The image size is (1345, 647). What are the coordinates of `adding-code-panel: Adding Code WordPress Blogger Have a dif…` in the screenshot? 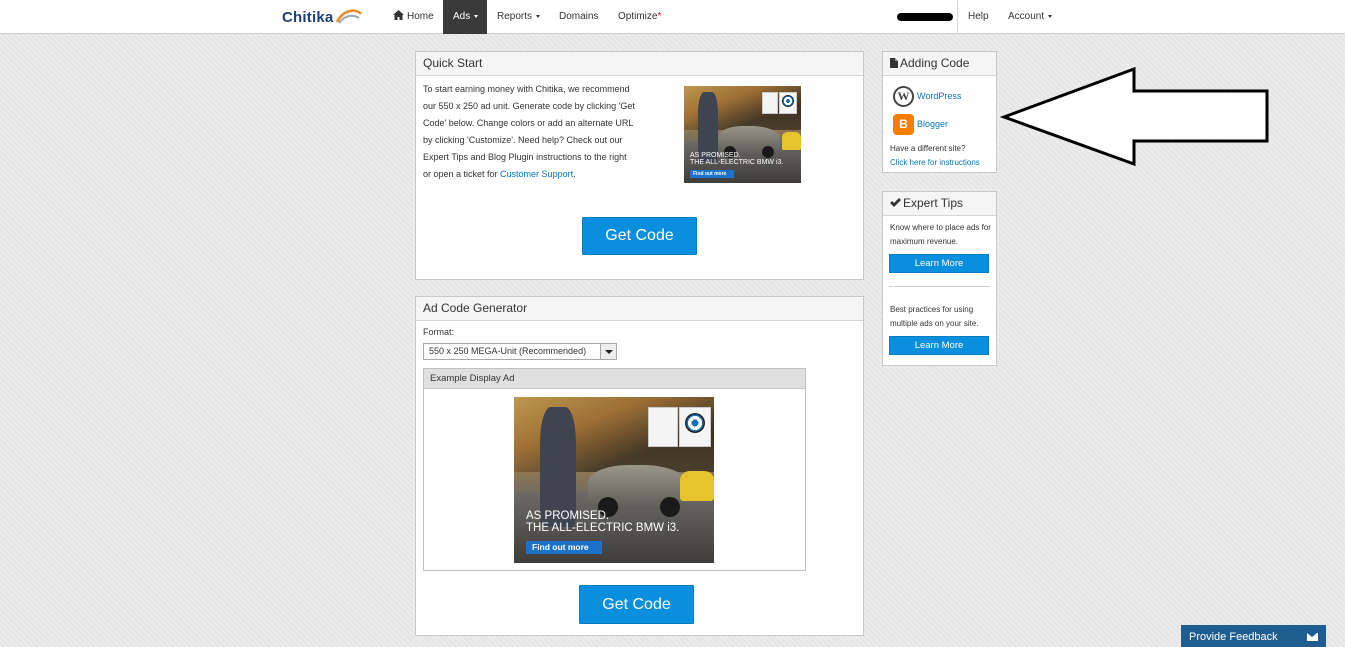 It's located at (939, 112).